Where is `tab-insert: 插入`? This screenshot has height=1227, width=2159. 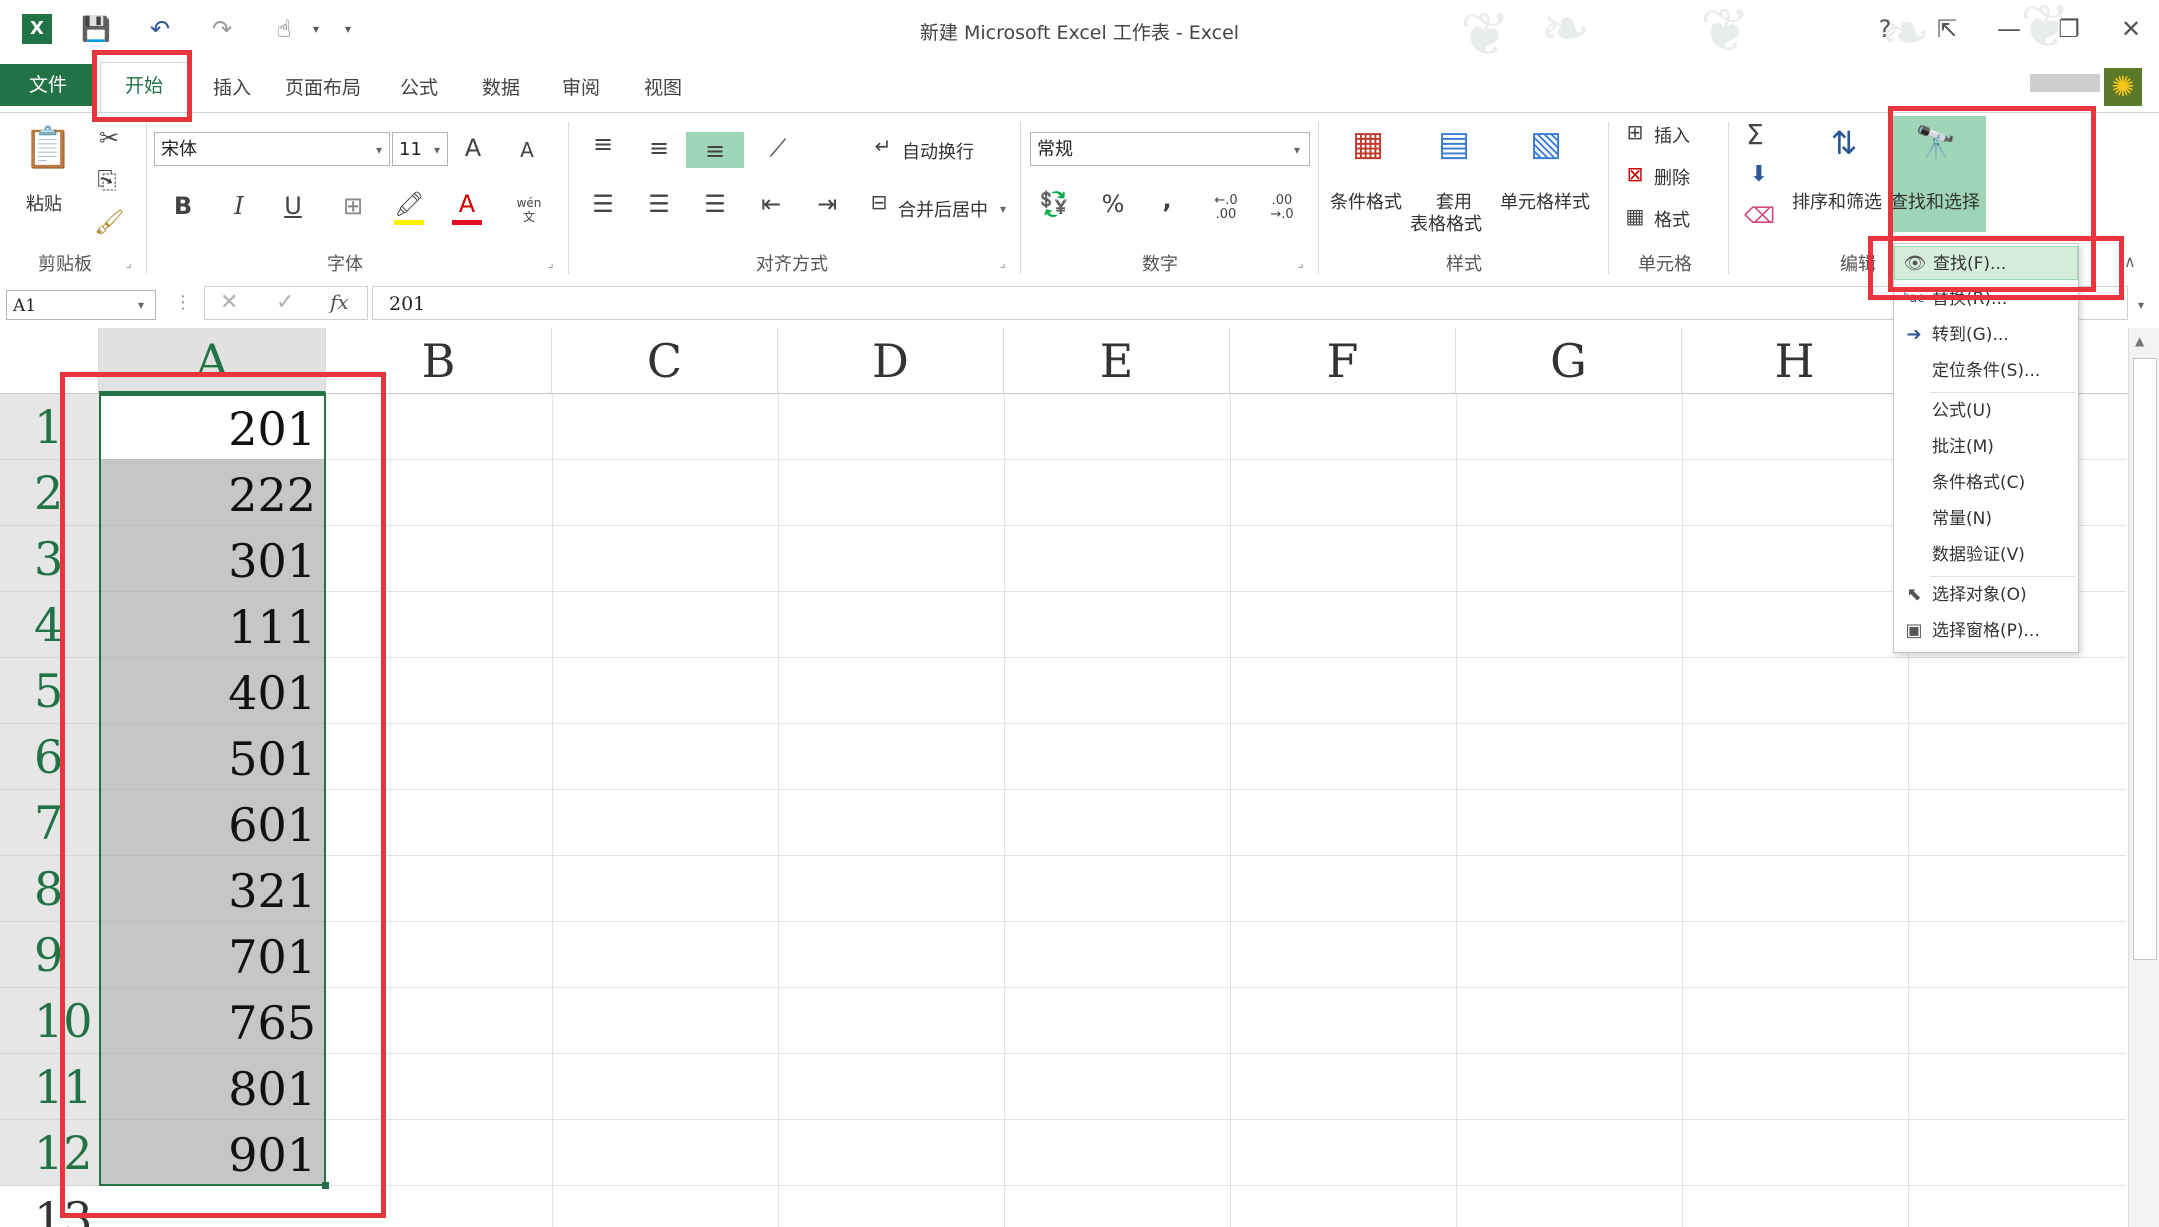 tab-insert: 插入 is located at coordinates (232, 88).